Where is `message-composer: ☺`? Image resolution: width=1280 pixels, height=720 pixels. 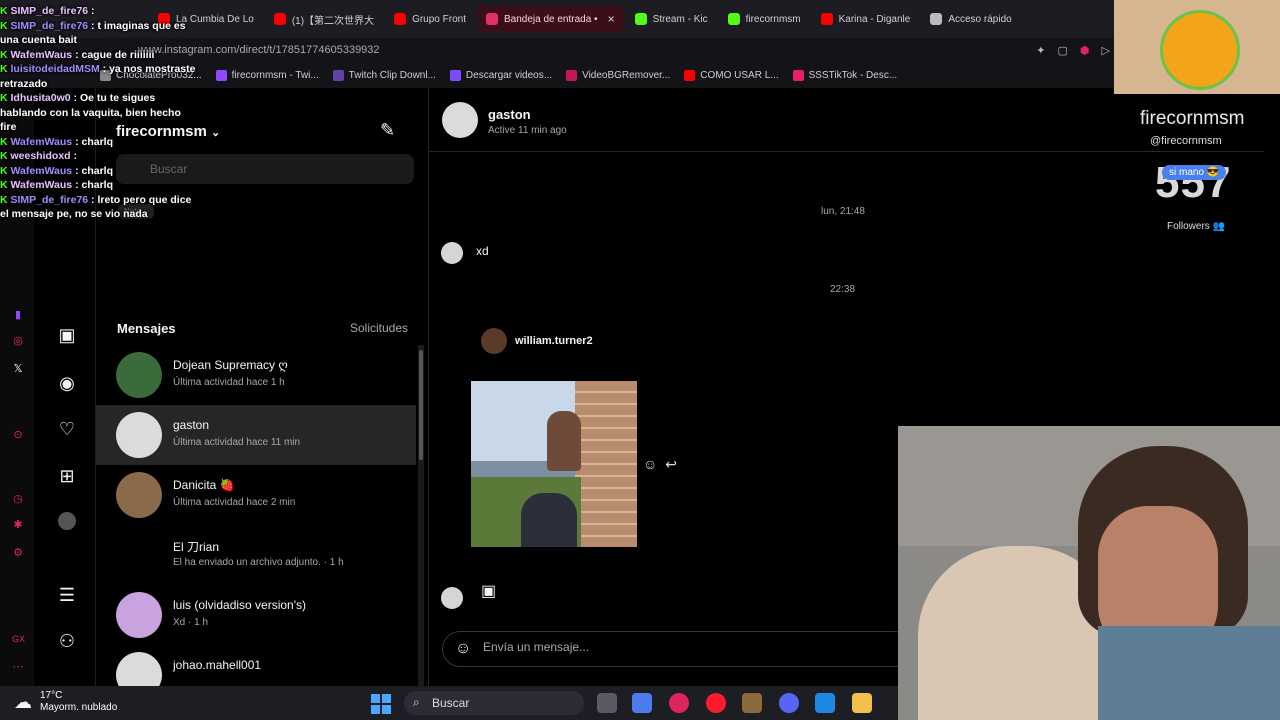
message-composer: ☺ is located at coordinates (677, 649).